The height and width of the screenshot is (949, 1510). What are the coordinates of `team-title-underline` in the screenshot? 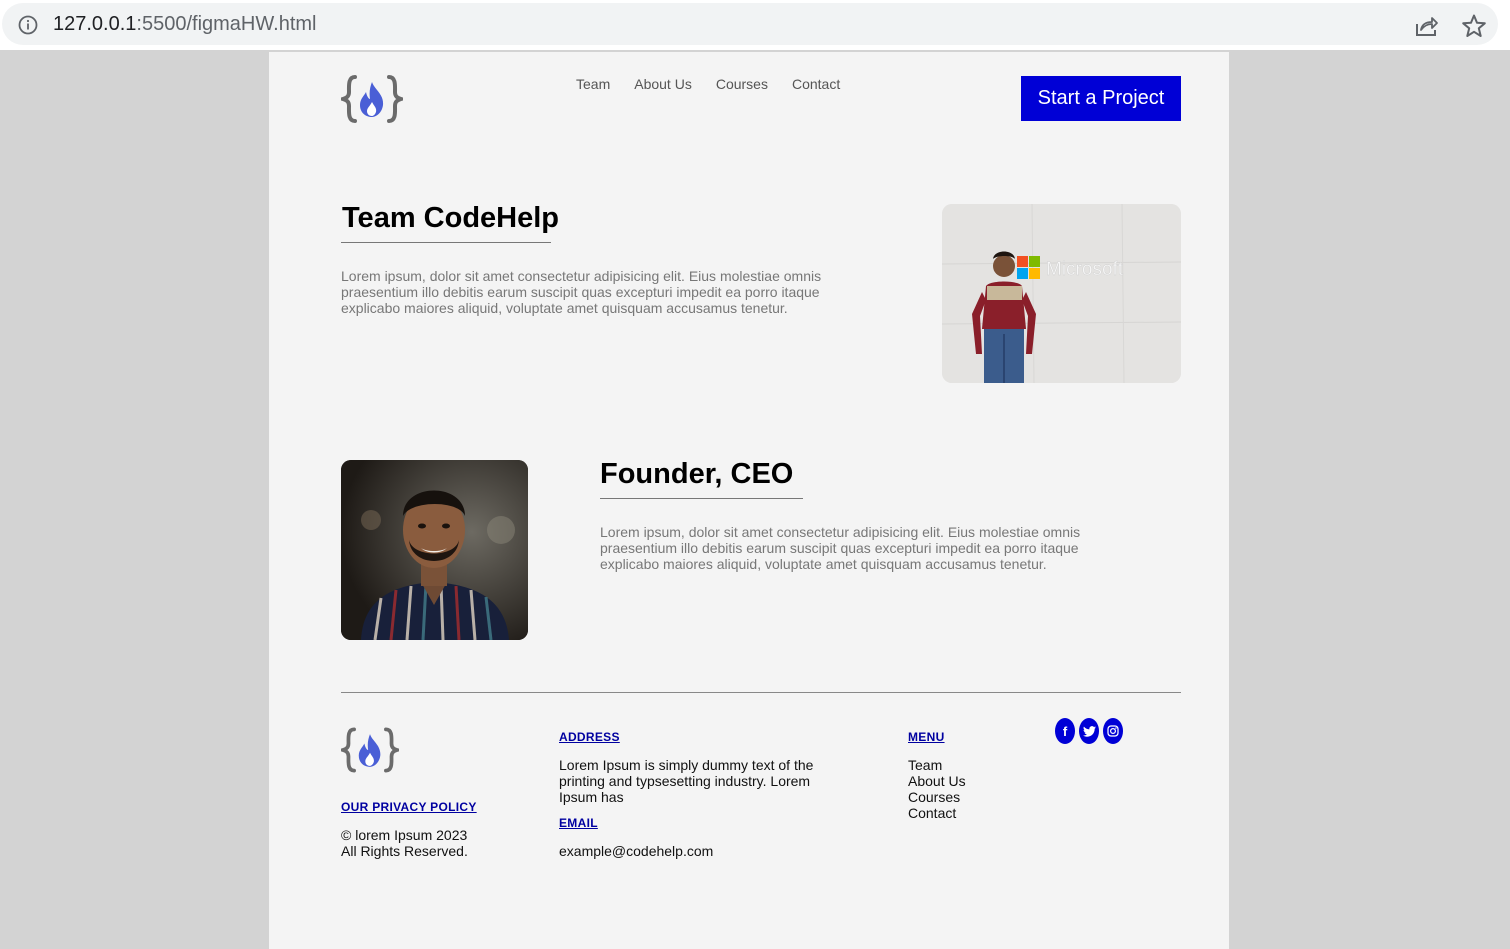 It's located at (446, 242).